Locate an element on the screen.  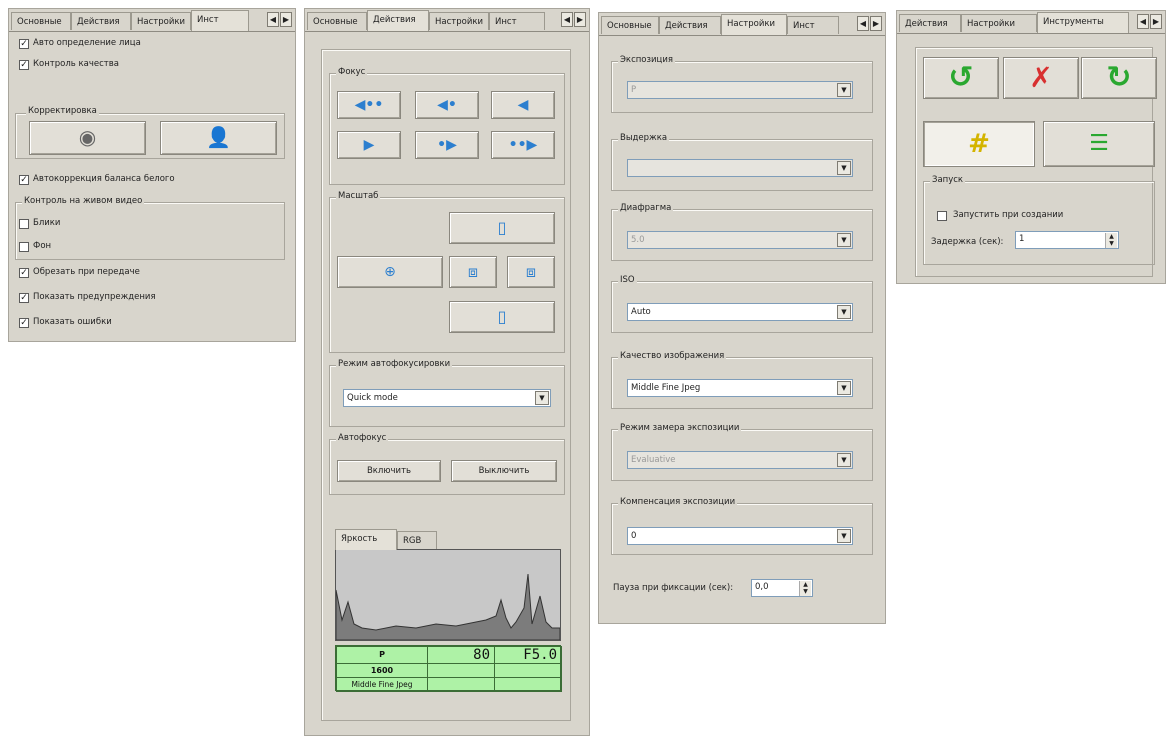
lcd-aperture: F5.0 is located at coordinates (528, 655).